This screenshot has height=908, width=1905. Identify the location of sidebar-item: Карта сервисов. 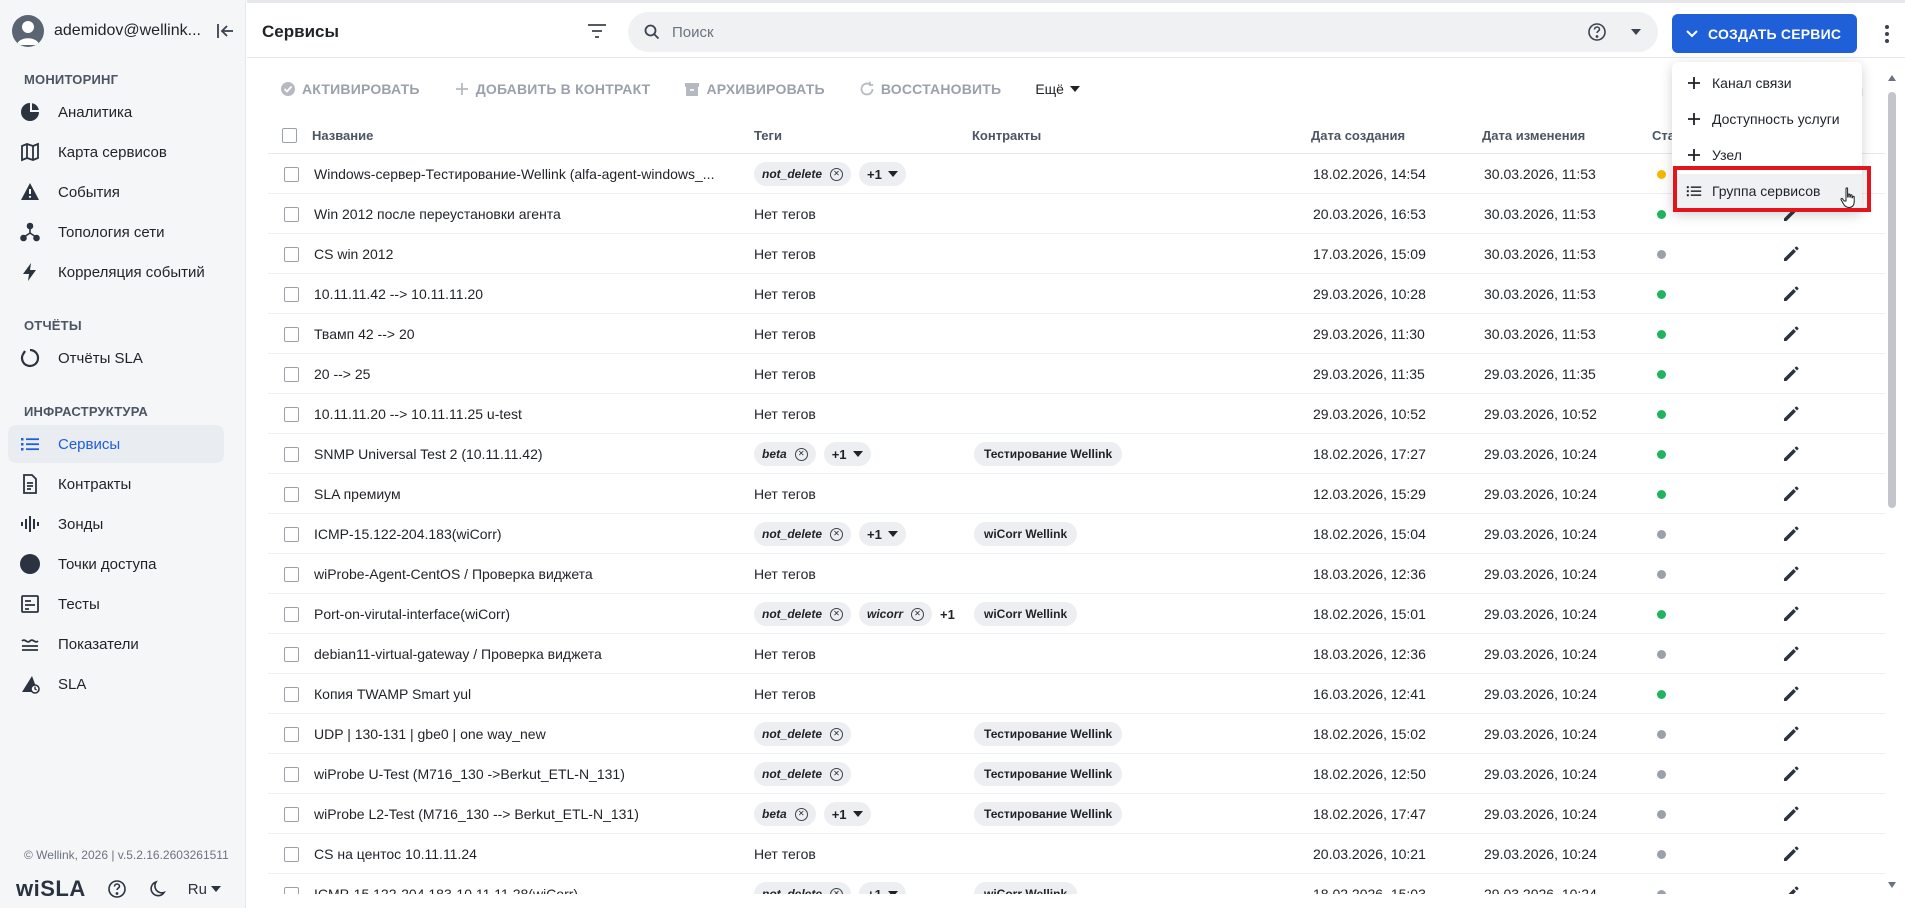
(116, 152).